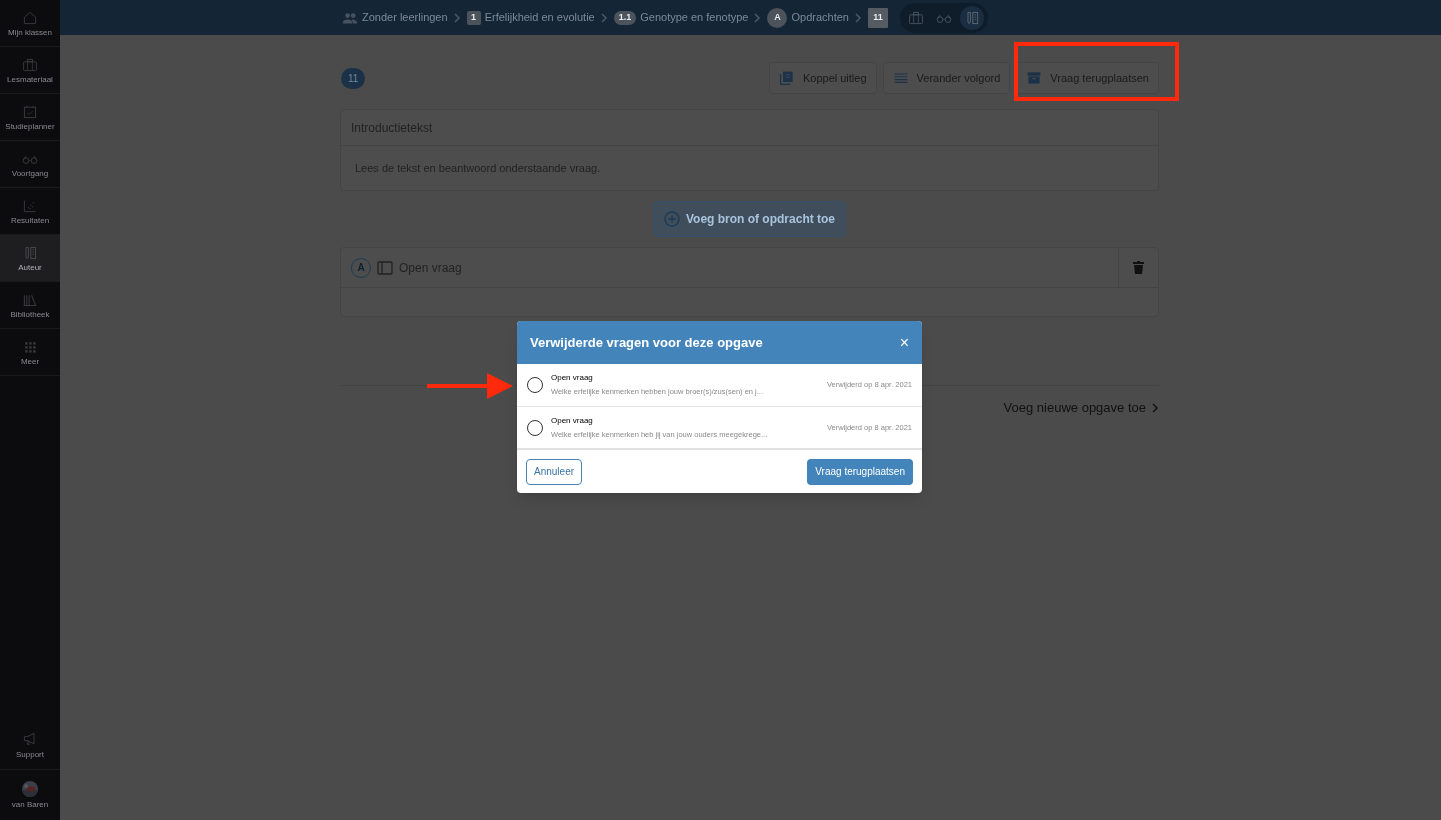 The width and height of the screenshot is (1441, 820). I want to click on cancel-button: Annuleer, so click(554, 471).